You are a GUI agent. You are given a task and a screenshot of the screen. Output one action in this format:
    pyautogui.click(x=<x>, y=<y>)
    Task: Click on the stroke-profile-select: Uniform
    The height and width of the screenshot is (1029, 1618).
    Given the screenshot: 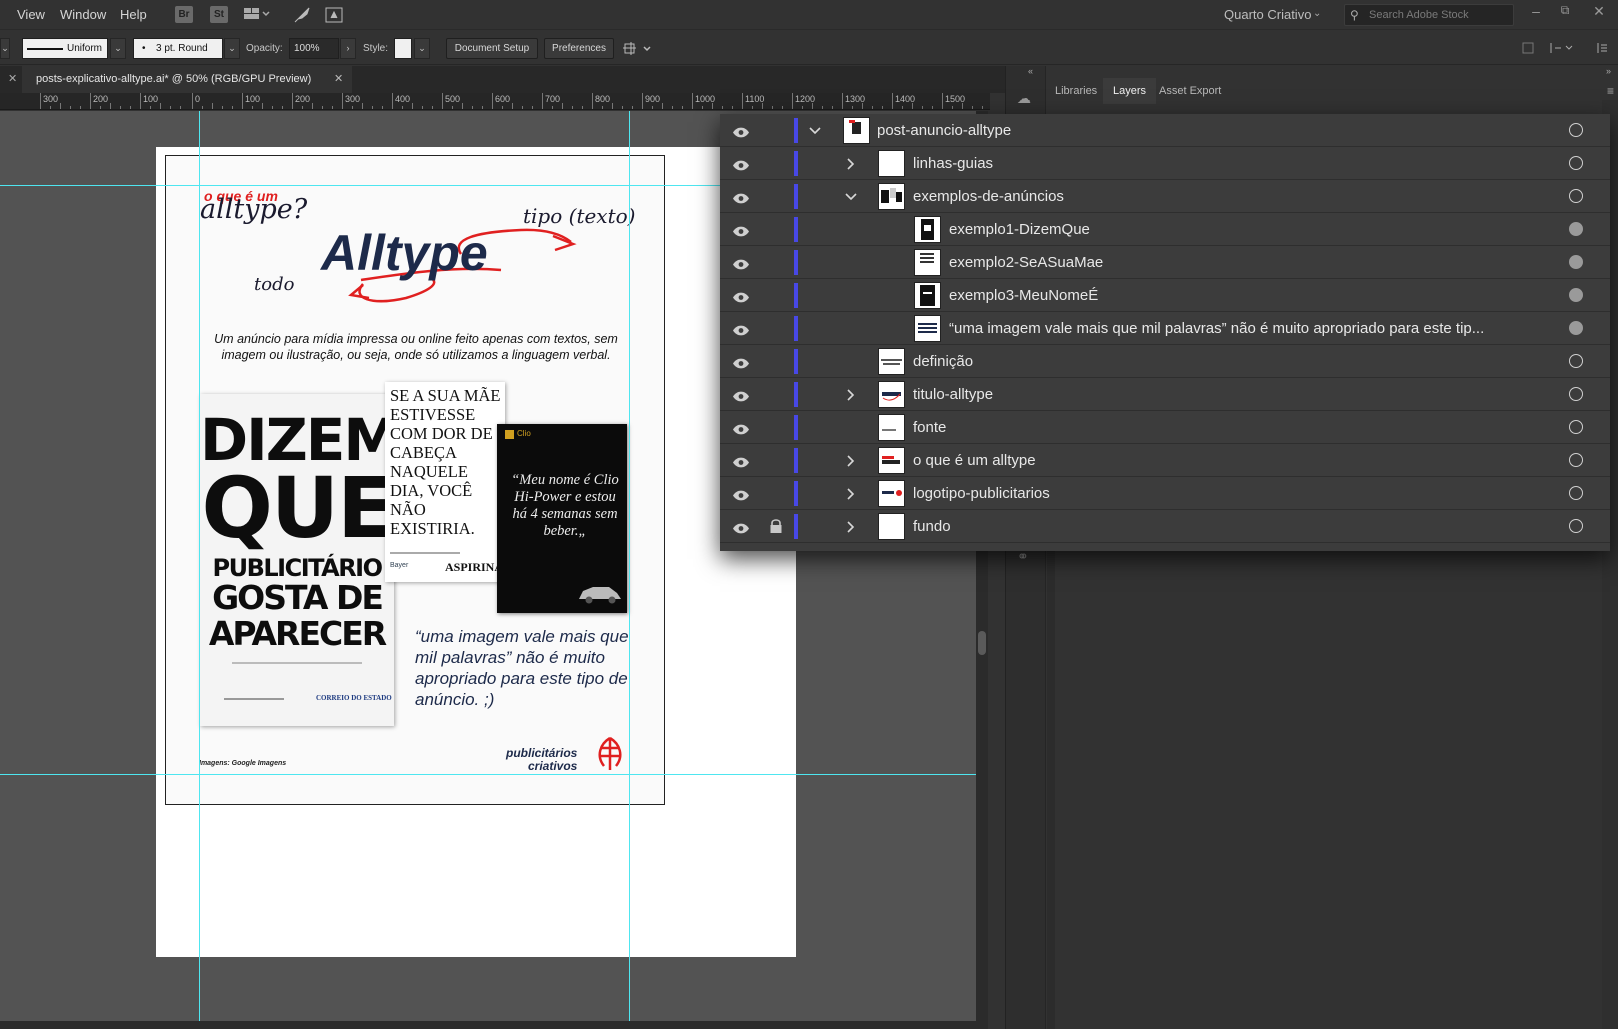 What is the action you would take?
    pyautogui.click(x=65, y=48)
    